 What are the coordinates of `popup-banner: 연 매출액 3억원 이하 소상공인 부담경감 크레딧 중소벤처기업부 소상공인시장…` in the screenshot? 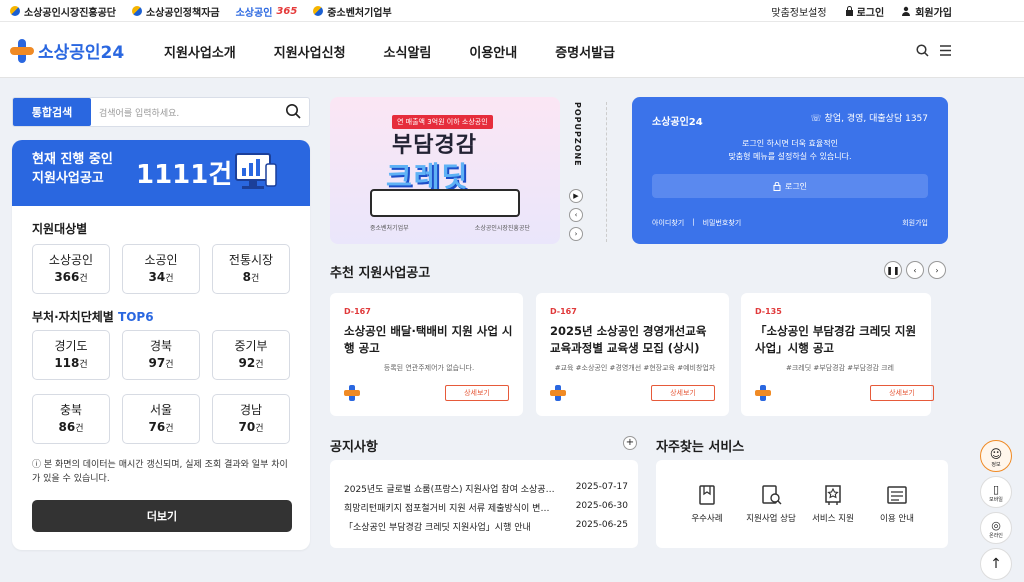 It's located at (445, 170).